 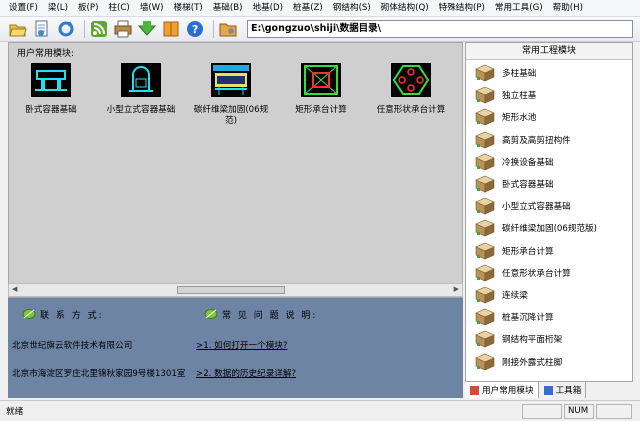 I want to click on horizontal-scrollbar: ◀ ▶, so click(x=235, y=290).